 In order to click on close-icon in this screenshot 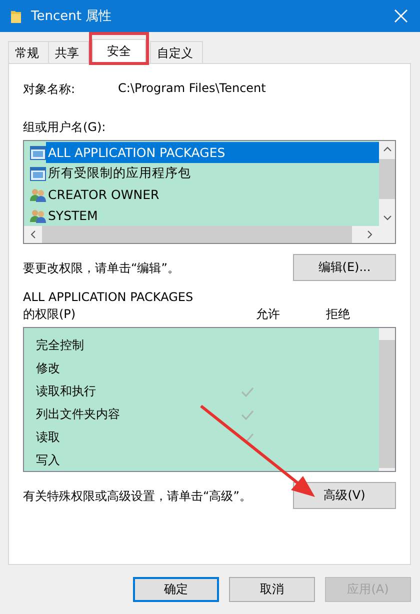, I will do `click(401, 16)`.